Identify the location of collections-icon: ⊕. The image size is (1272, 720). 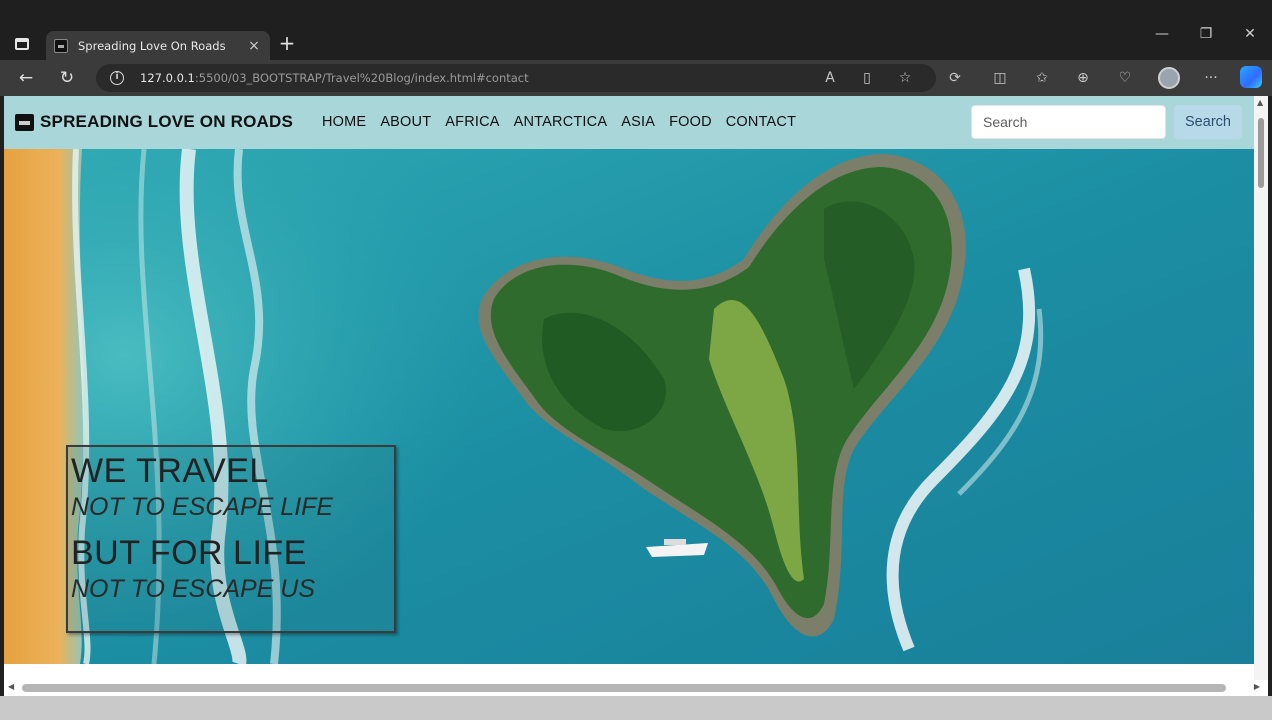
(1083, 78).